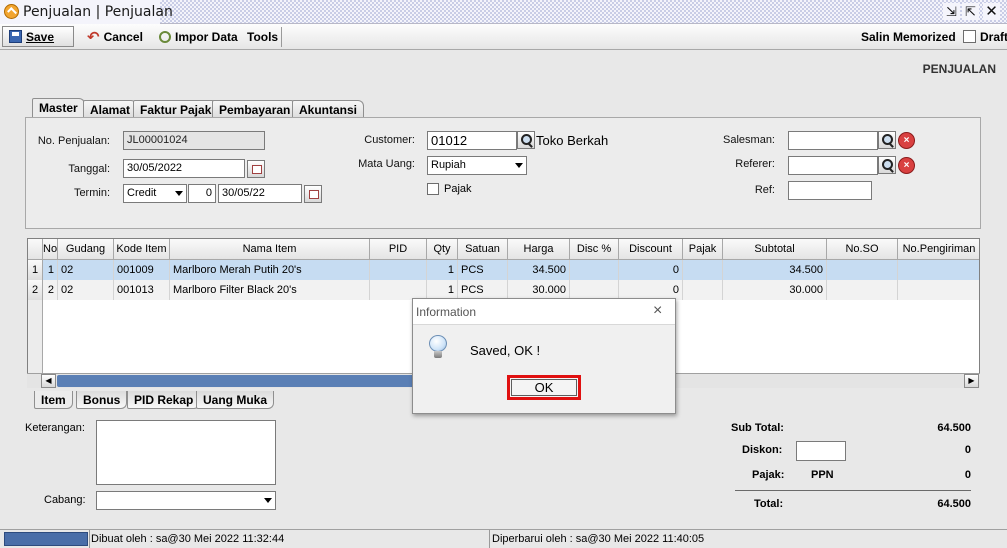 The height and width of the screenshot is (548, 1007). What do you see at coordinates (446, 312) in the screenshot?
I see `dialog-title: Information` at bounding box center [446, 312].